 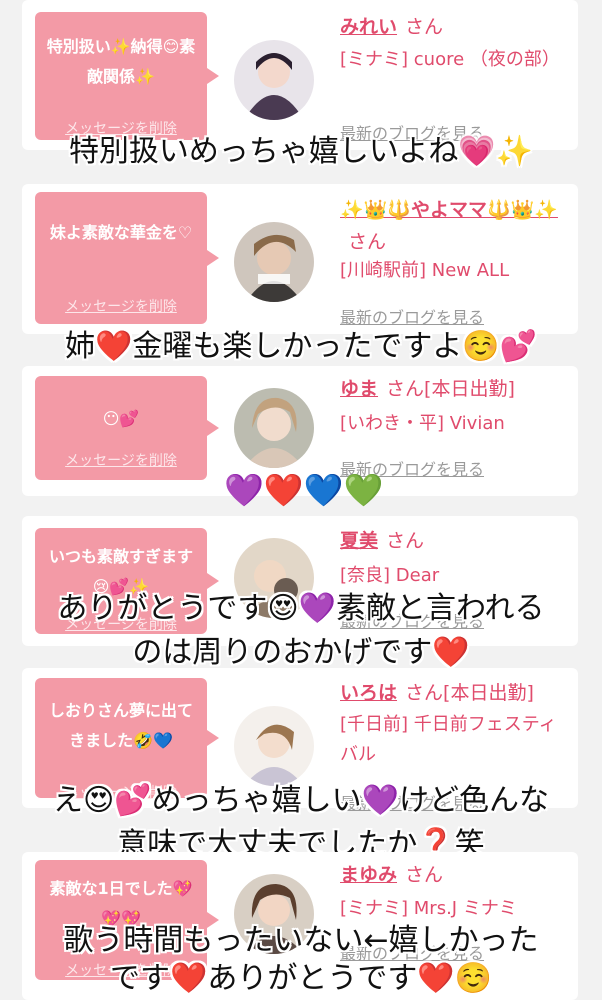 What do you see at coordinates (301, 151) in the screenshot?
I see `caption-overlay: 特別扱いめっちゃ嬉しいよね💗✨` at bounding box center [301, 151].